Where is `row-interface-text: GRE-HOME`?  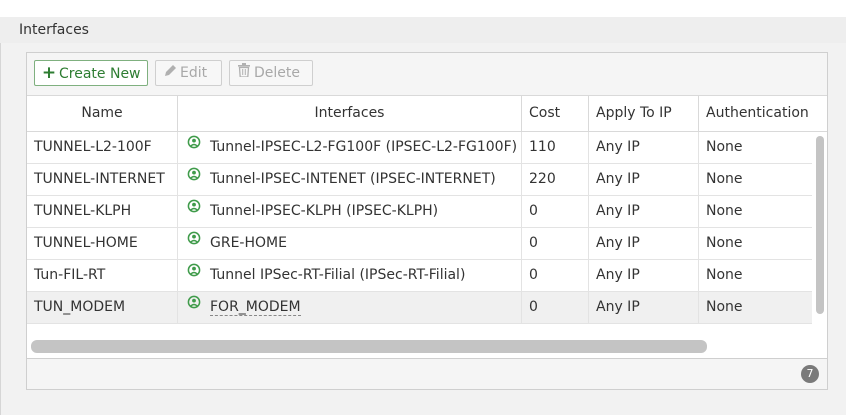
row-interface-text: GRE-HOME is located at coordinates (248, 243).